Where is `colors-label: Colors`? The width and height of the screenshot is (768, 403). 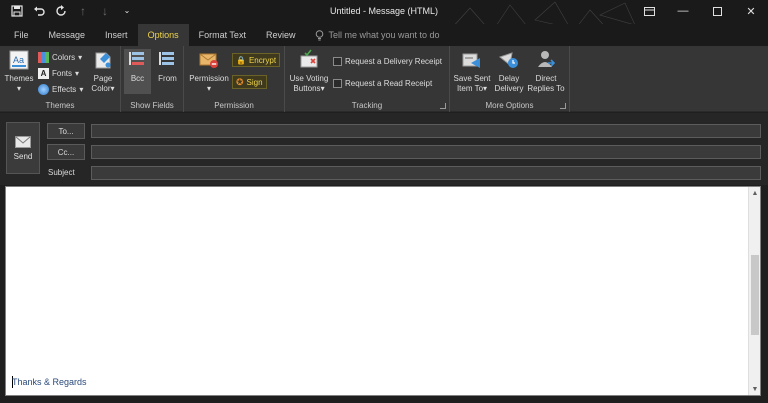 colors-label: Colors is located at coordinates (64, 57).